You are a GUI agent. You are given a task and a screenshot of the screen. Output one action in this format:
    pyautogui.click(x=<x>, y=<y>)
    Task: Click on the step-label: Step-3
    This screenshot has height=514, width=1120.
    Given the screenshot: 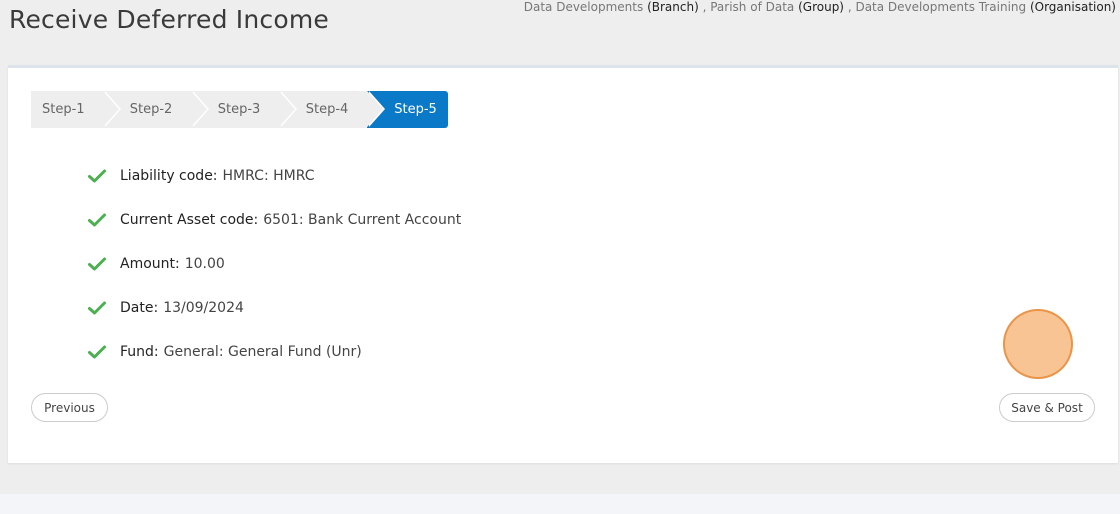 What is the action you would take?
    pyautogui.click(x=239, y=109)
    